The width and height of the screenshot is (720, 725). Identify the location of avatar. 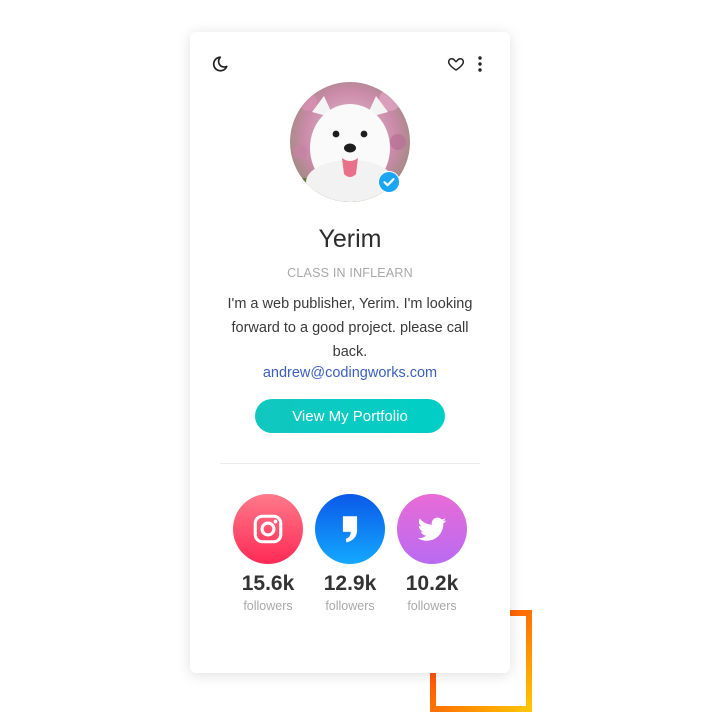
(350, 142).